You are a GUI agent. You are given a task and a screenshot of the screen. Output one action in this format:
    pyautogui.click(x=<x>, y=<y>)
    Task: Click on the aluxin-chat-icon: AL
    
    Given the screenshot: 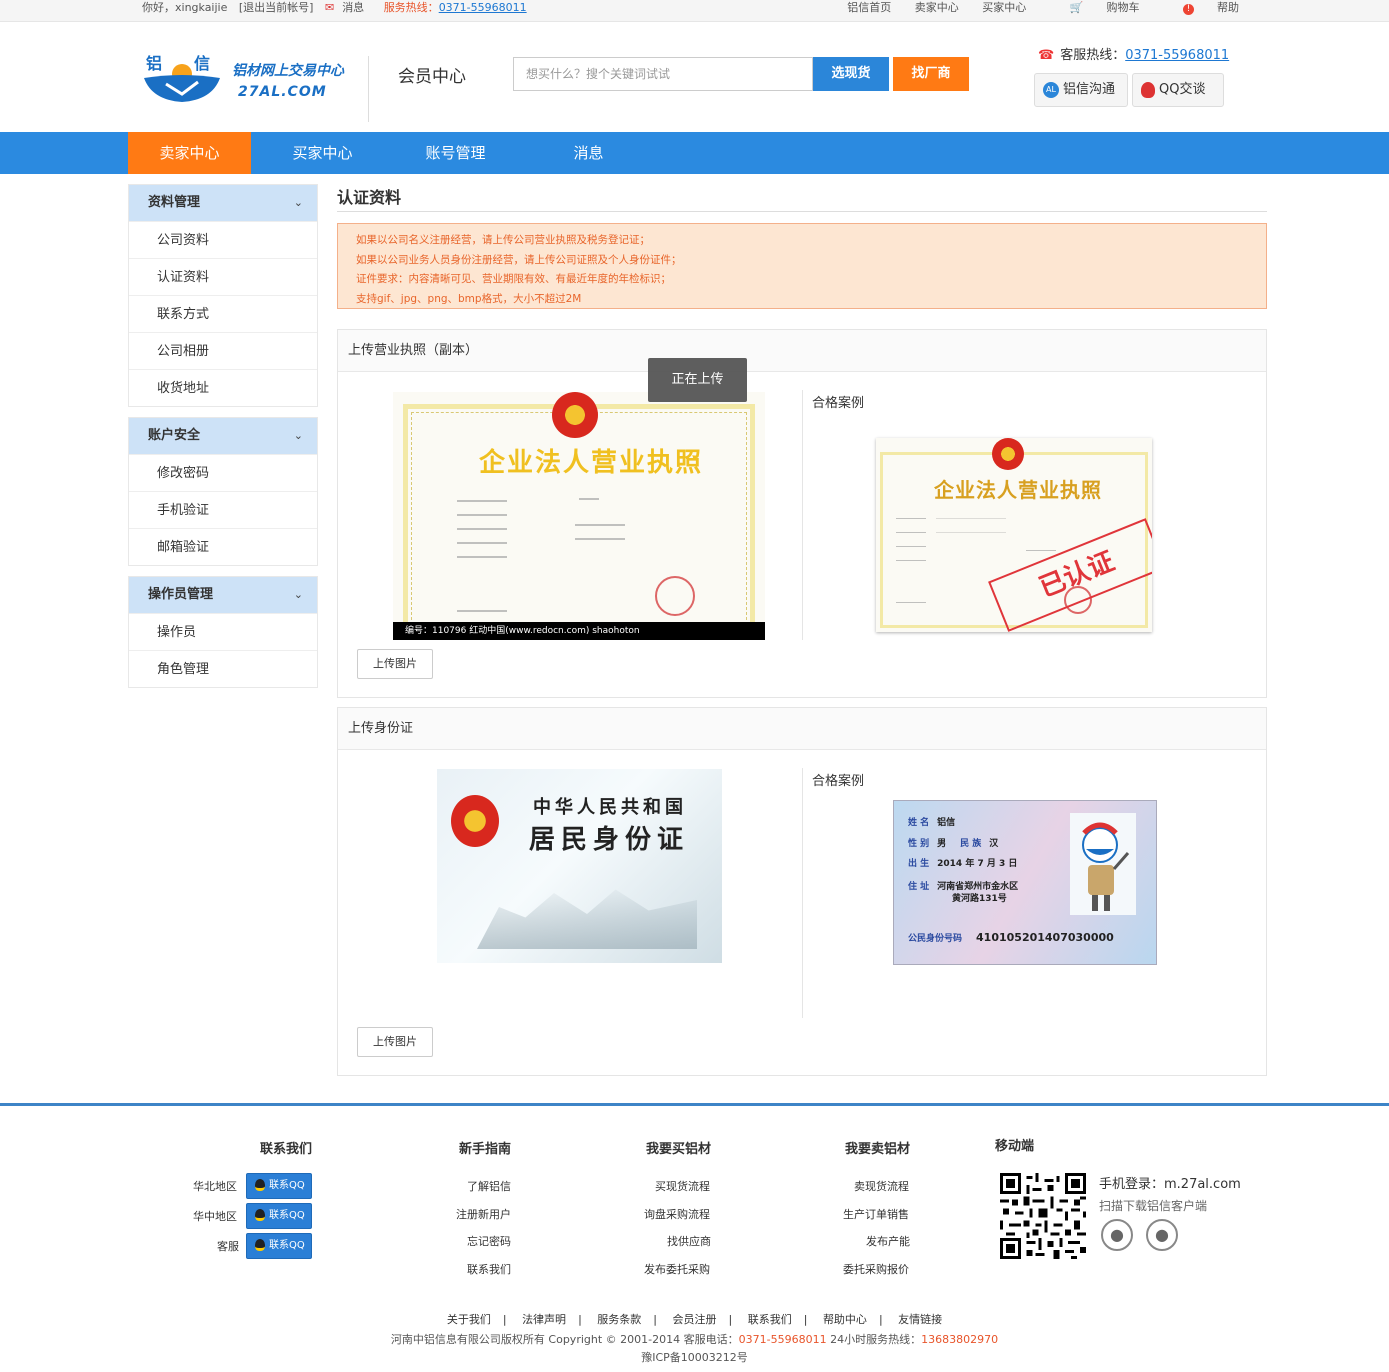 What is the action you would take?
    pyautogui.click(x=1051, y=89)
    